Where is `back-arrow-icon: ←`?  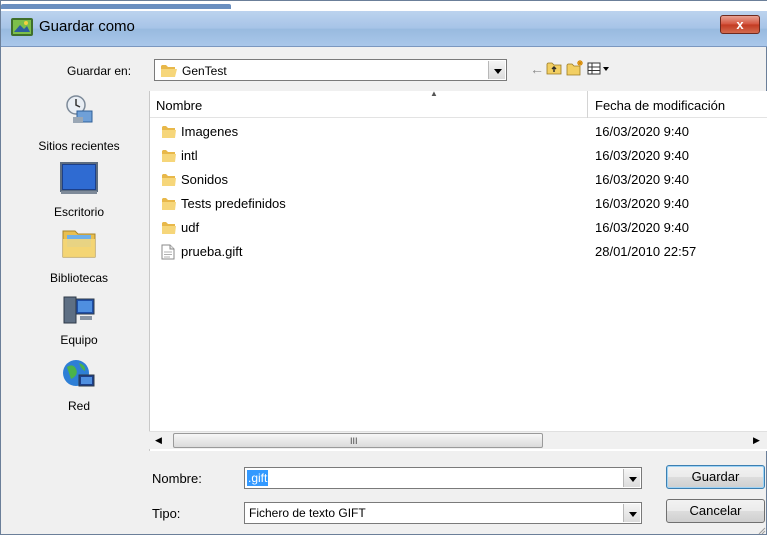 back-arrow-icon: ← is located at coordinates (537, 69).